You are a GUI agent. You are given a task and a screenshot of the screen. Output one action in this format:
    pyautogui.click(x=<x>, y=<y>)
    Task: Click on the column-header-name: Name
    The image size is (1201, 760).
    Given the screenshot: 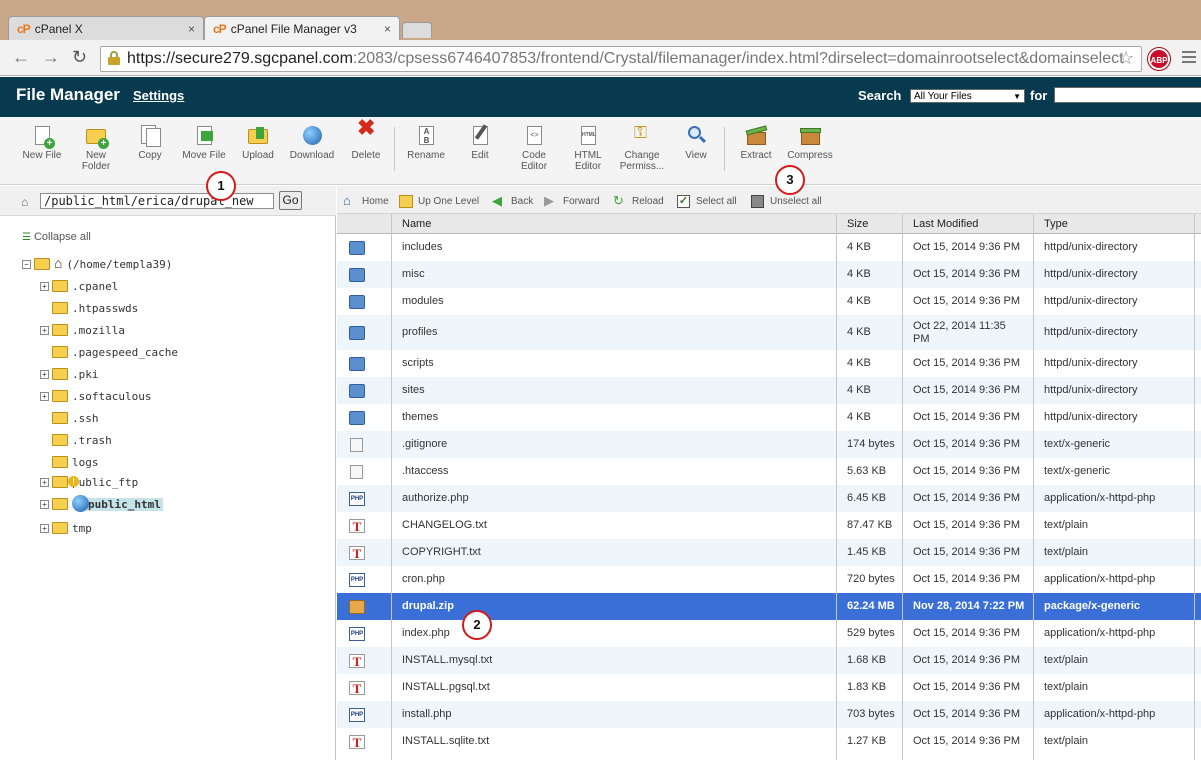 What is the action you would take?
    pyautogui.click(x=416, y=224)
    